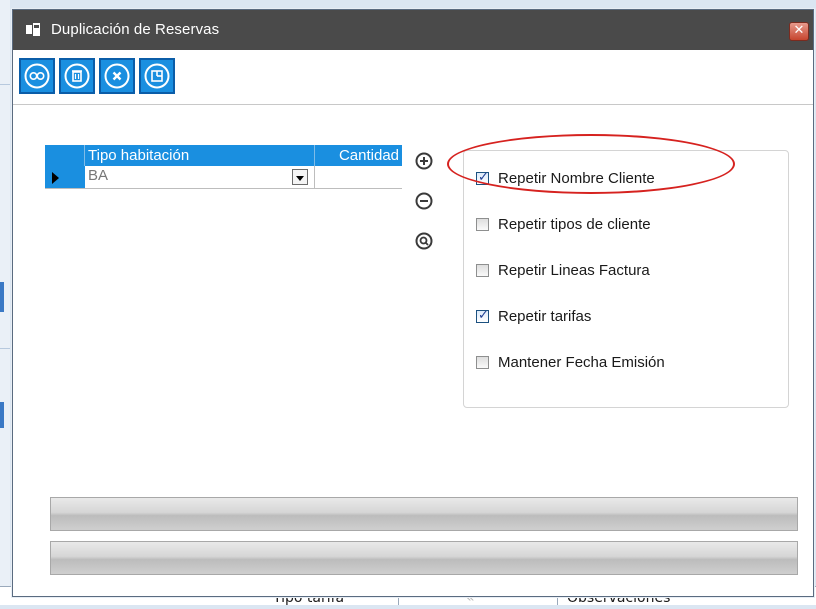 The image size is (816, 609). What do you see at coordinates (591, 164) in the screenshot?
I see `highlight-annotation-ellipse` at bounding box center [591, 164].